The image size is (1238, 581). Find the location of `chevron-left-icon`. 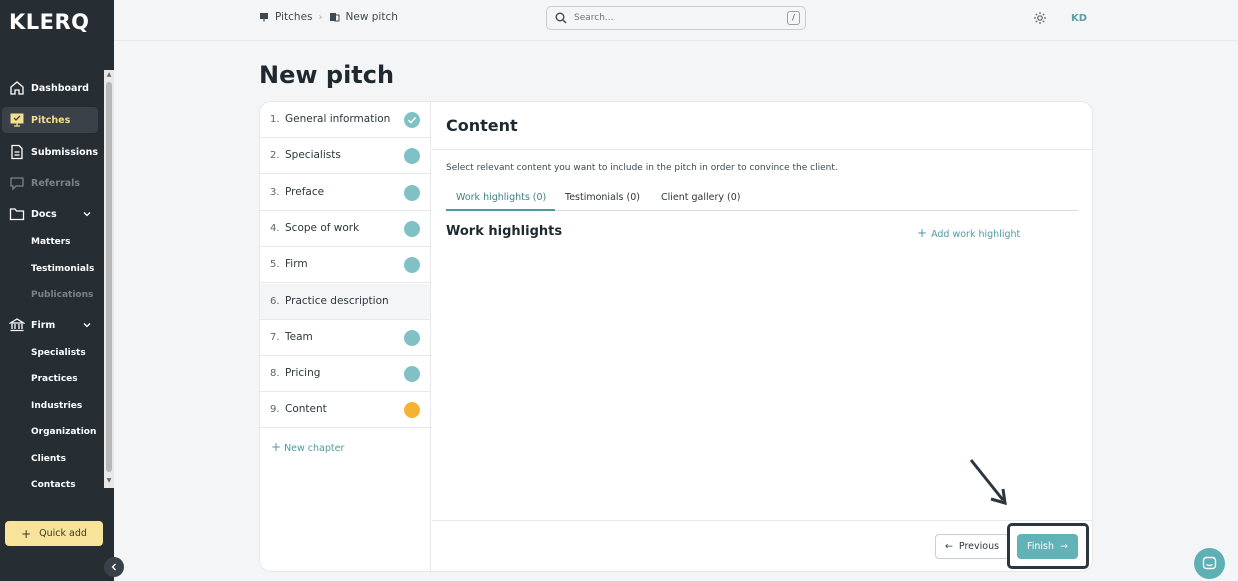

chevron-left-icon is located at coordinates (113, 567).